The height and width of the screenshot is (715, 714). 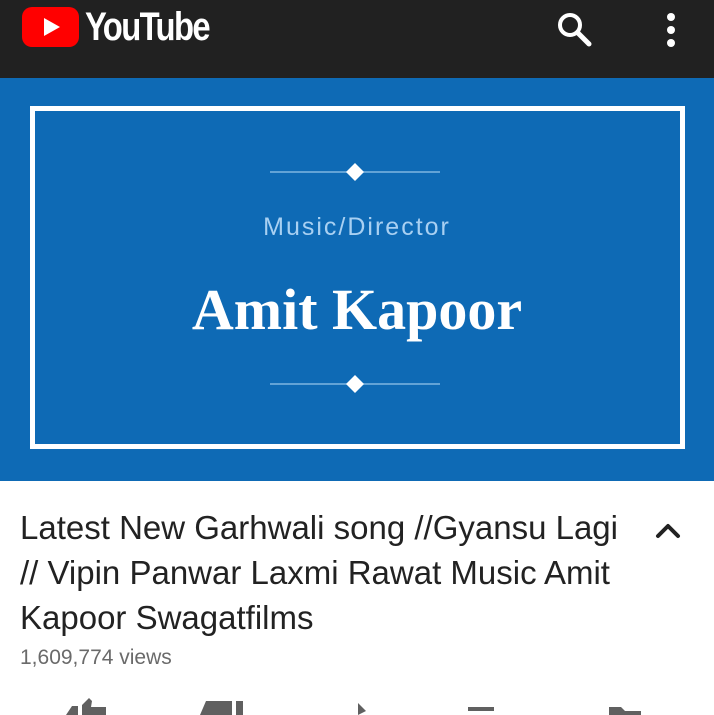 I want to click on action-bar, so click(x=357, y=705).